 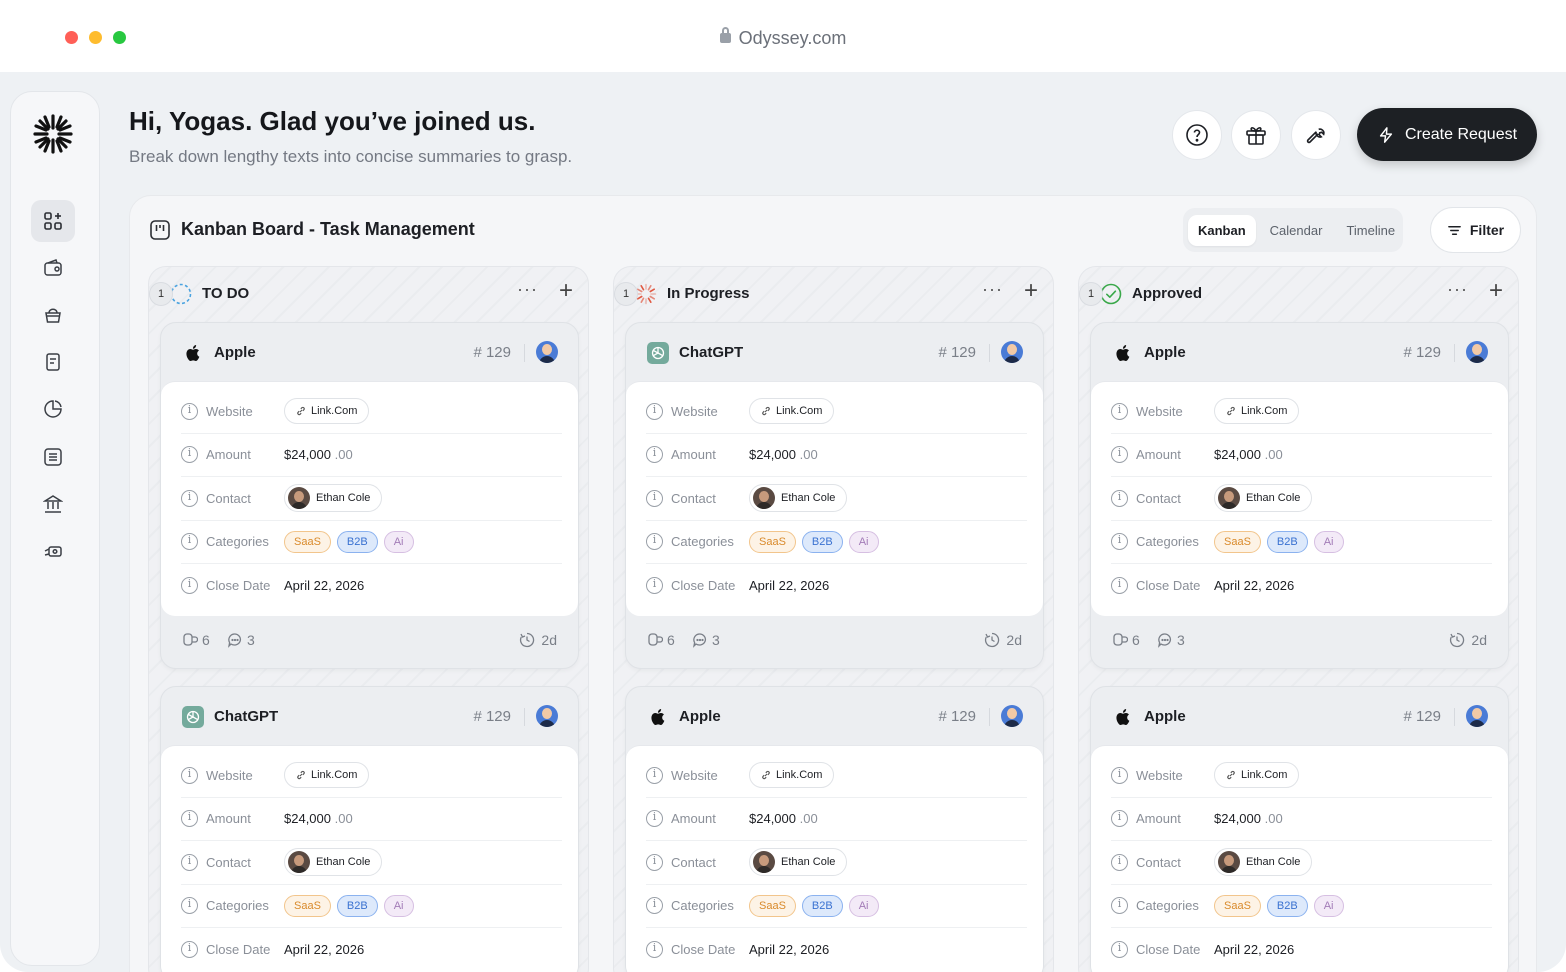 I want to click on filter-button: Filter, so click(x=1475, y=230).